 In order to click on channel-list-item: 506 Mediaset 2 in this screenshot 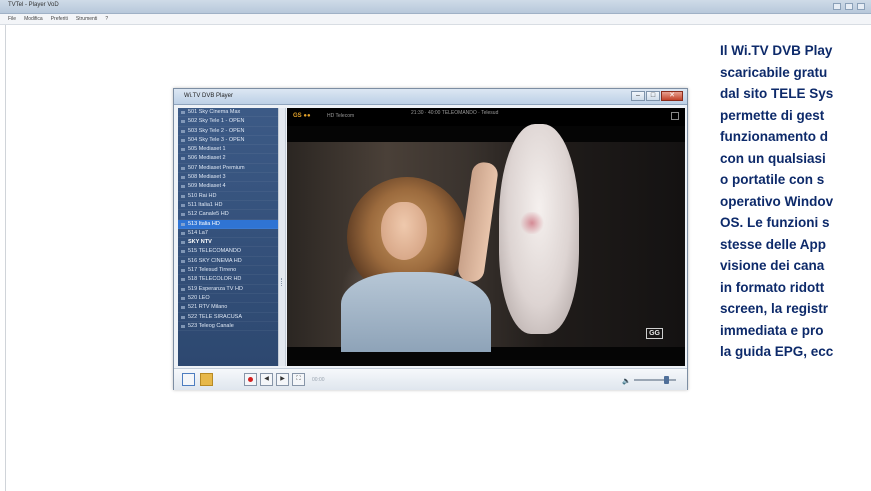, I will do `click(228, 159)`.